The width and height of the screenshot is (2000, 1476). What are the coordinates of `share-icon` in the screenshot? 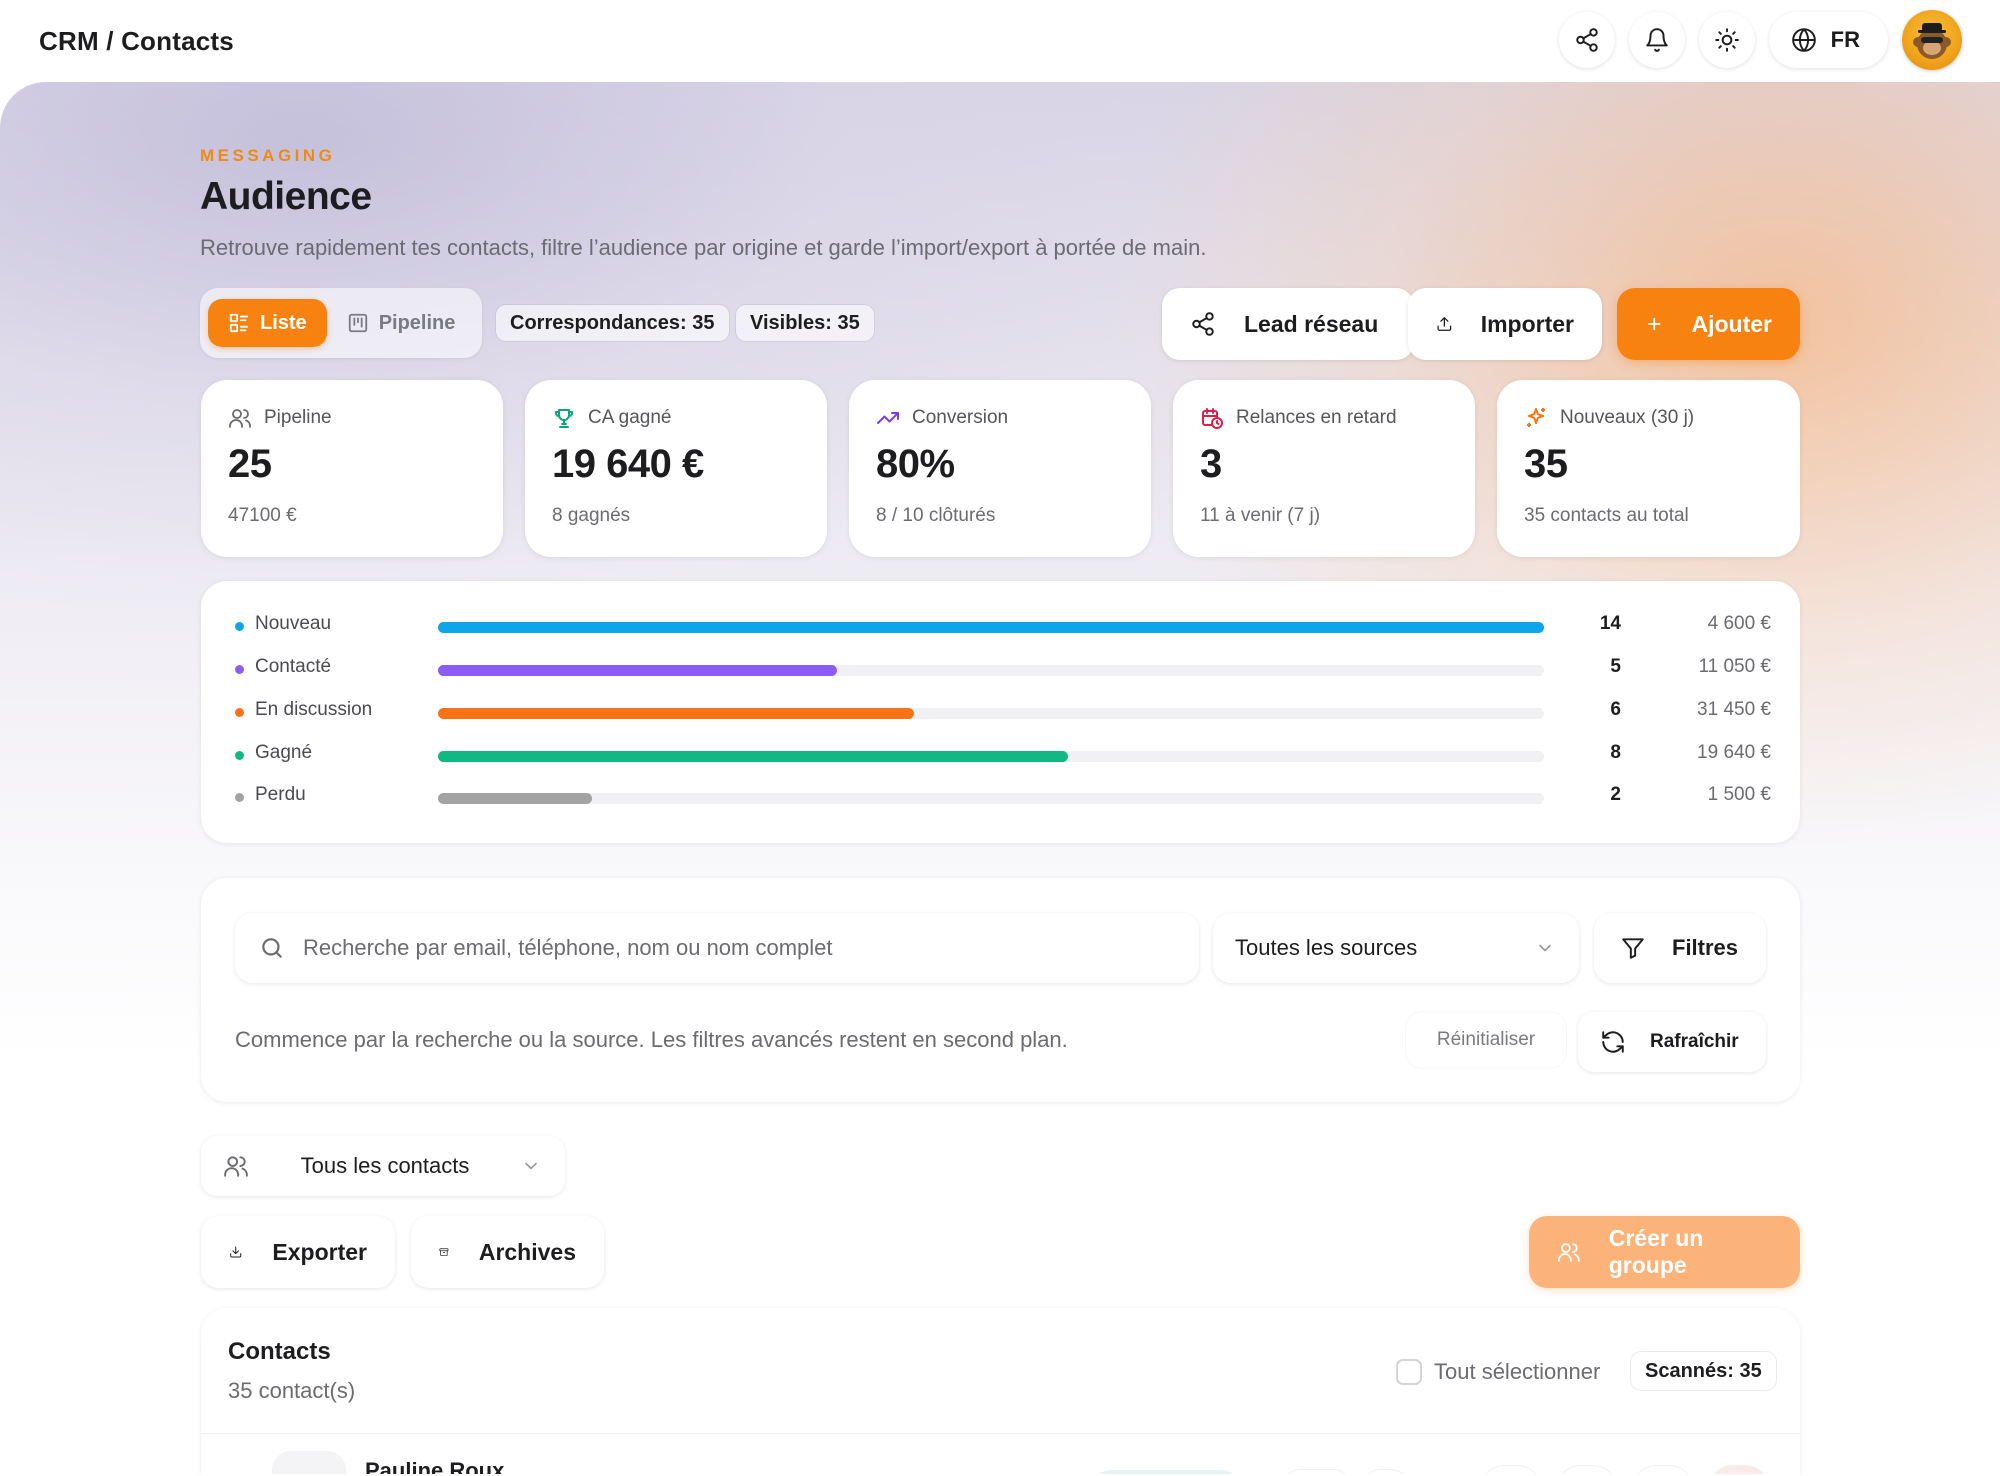 It's located at (1203, 324).